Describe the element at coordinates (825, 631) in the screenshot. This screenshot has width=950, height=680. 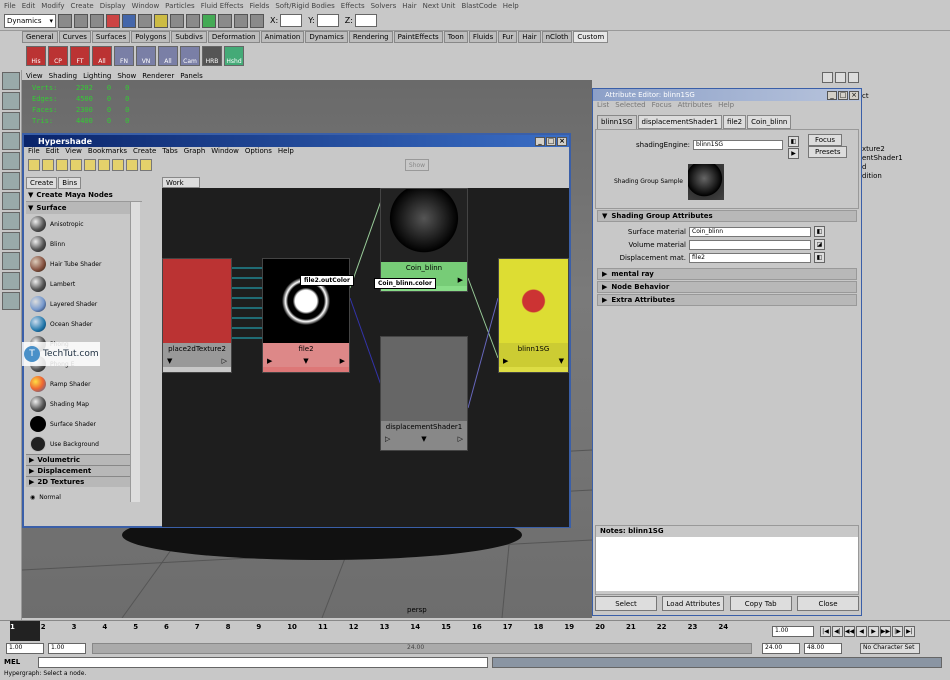
I see `go-start-icon: |◀` at that location.